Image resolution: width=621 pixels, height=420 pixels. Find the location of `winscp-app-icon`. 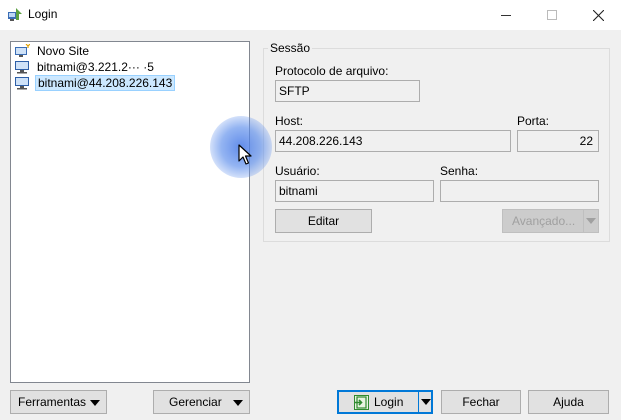

winscp-app-icon is located at coordinates (15, 14).